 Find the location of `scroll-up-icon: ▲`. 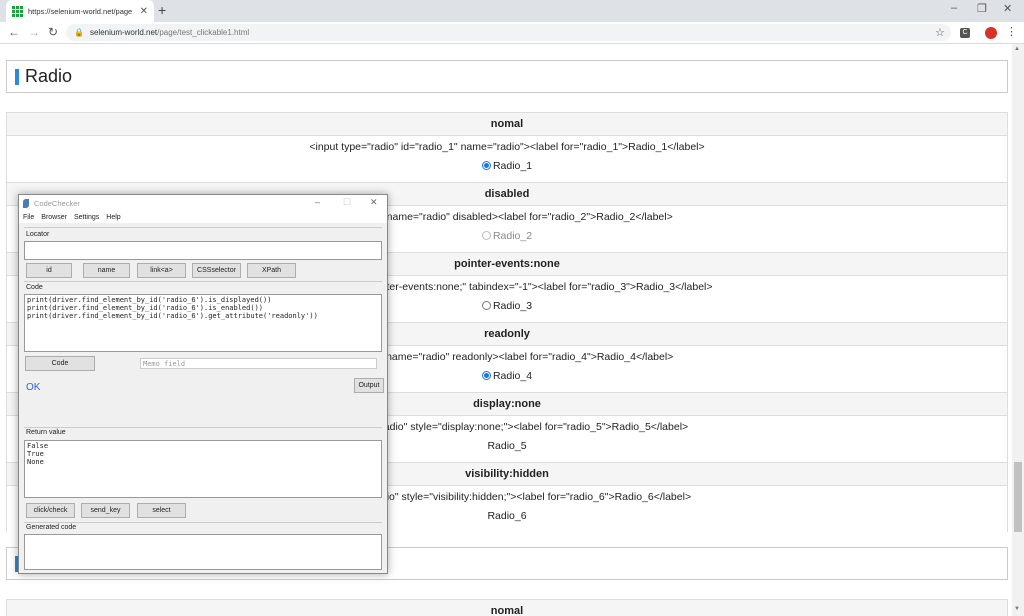

scroll-up-icon: ▲ is located at coordinates (1017, 49).